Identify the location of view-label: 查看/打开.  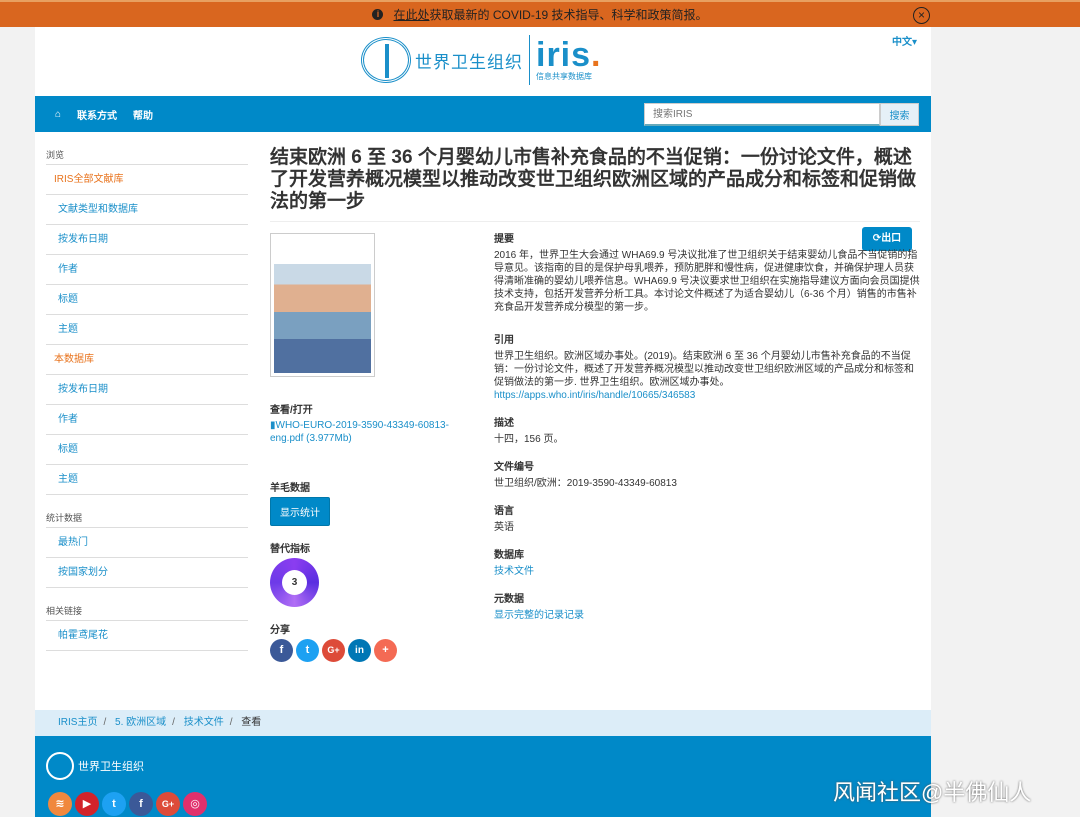
(291, 410).